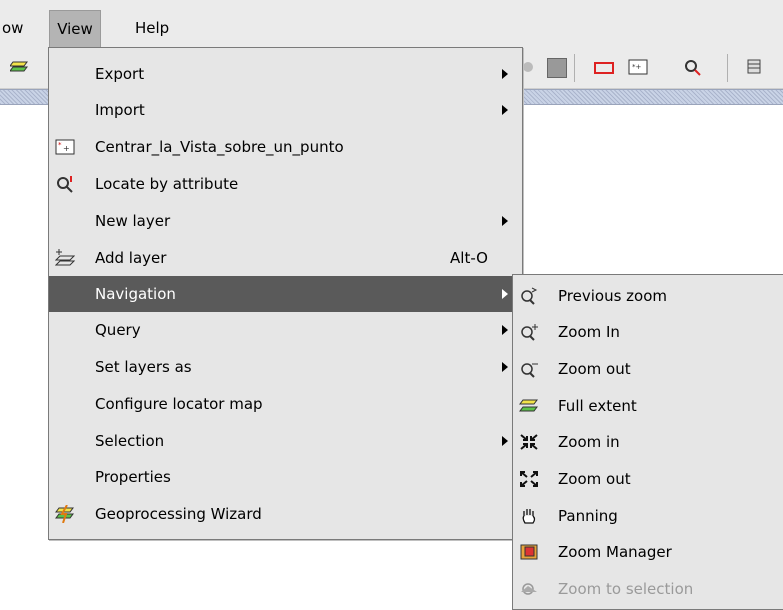 This screenshot has width=783, height=610. What do you see at coordinates (285, 330) in the screenshot?
I see `menu-item-query: Query` at bounding box center [285, 330].